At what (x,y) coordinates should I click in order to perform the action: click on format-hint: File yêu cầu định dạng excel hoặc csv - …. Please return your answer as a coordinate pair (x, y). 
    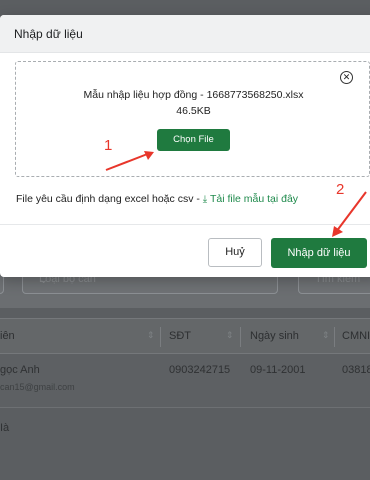
    Looking at the image, I should click on (157, 199).